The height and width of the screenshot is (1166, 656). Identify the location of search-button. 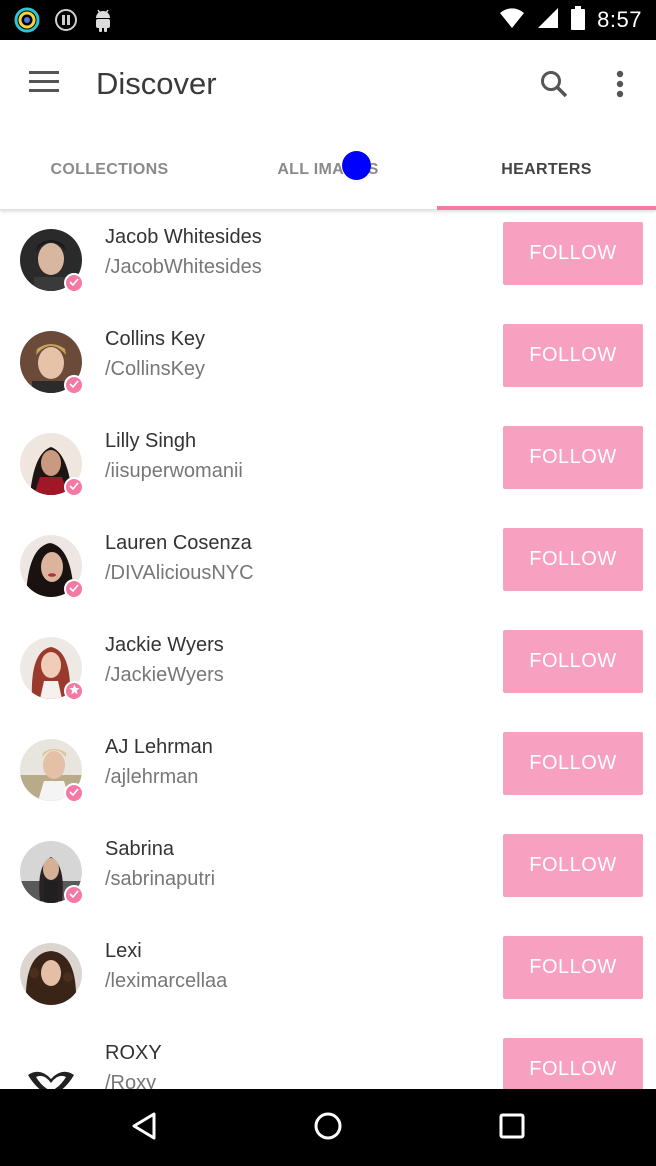
(554, 86).